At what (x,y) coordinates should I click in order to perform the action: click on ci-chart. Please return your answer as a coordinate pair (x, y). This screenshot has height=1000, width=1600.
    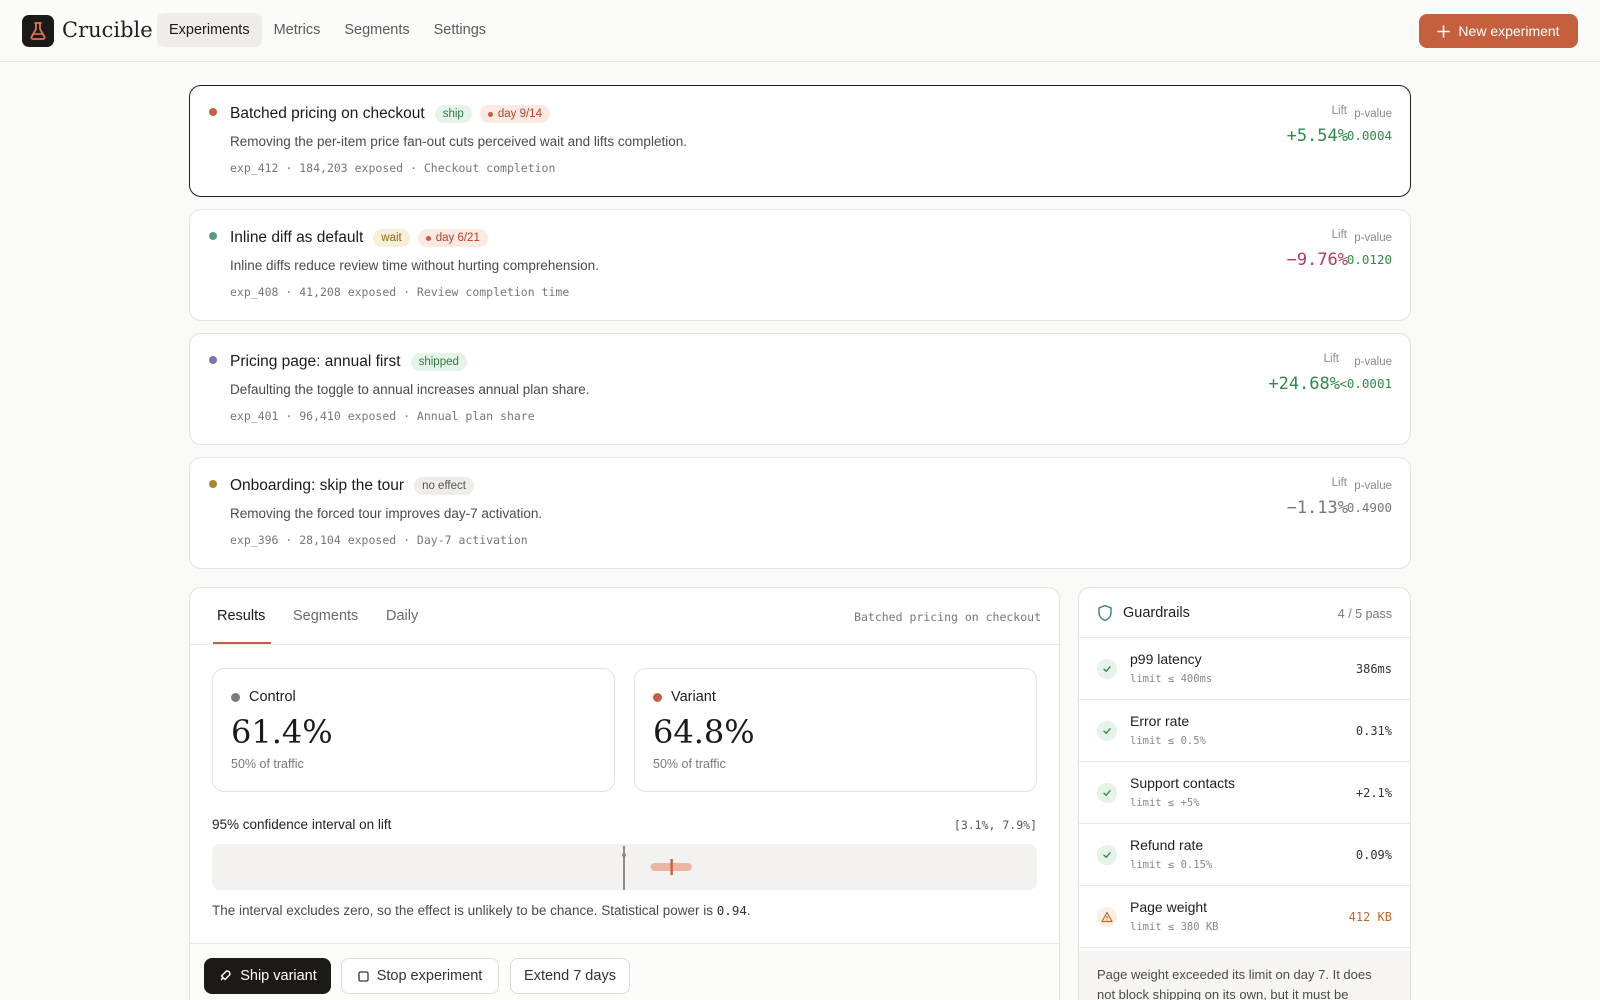
    Looking at the image, I should click on (657, 868).